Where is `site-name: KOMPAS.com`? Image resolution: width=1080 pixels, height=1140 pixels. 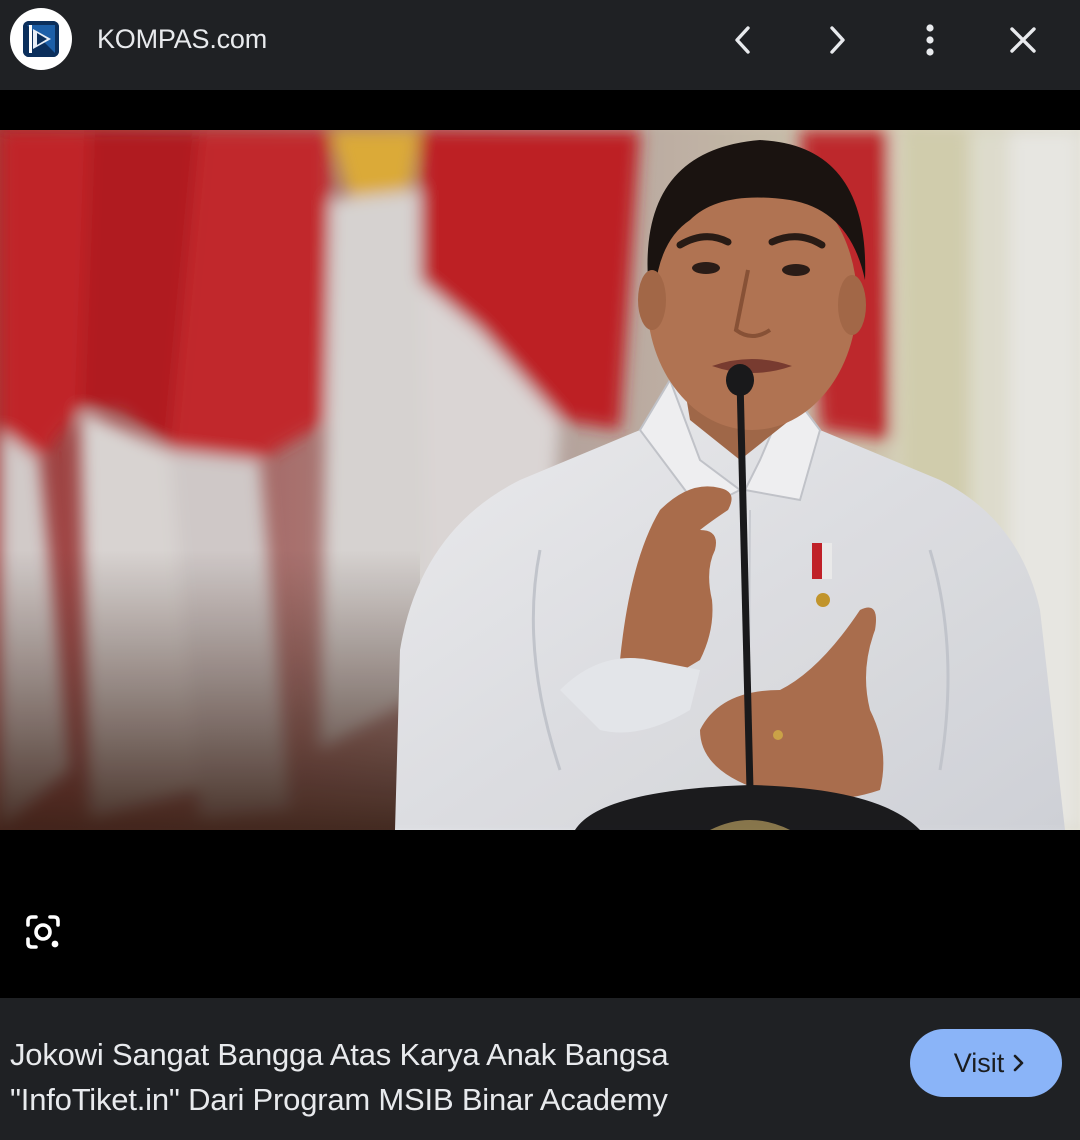 site-name: KOMPAS.com is located at coordinates (182, 39).